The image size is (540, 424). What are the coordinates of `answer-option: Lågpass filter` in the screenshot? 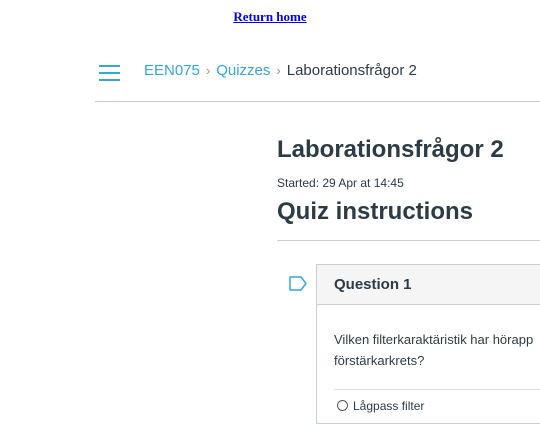 It's located at (380, 406).